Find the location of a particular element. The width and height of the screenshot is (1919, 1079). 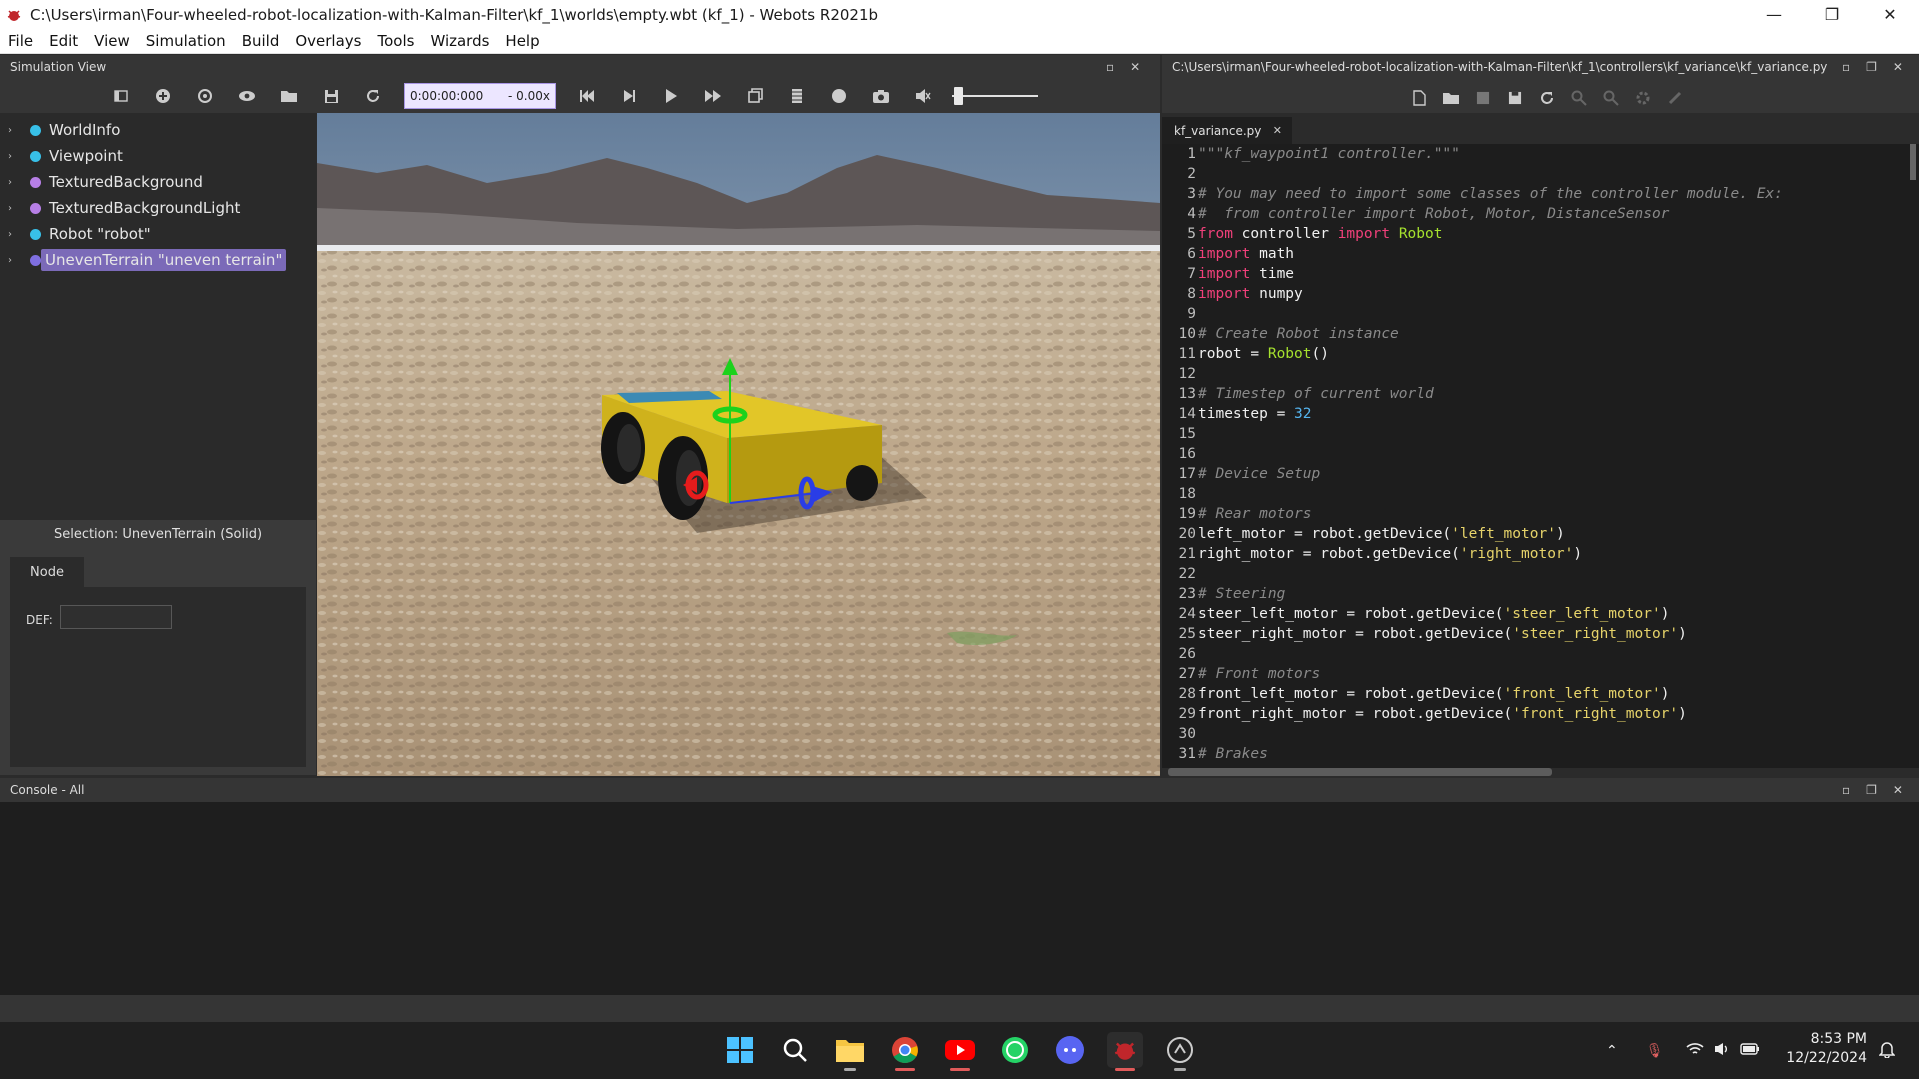

code-line: 19 # Rear motors is located at coordinates (1540, 514).